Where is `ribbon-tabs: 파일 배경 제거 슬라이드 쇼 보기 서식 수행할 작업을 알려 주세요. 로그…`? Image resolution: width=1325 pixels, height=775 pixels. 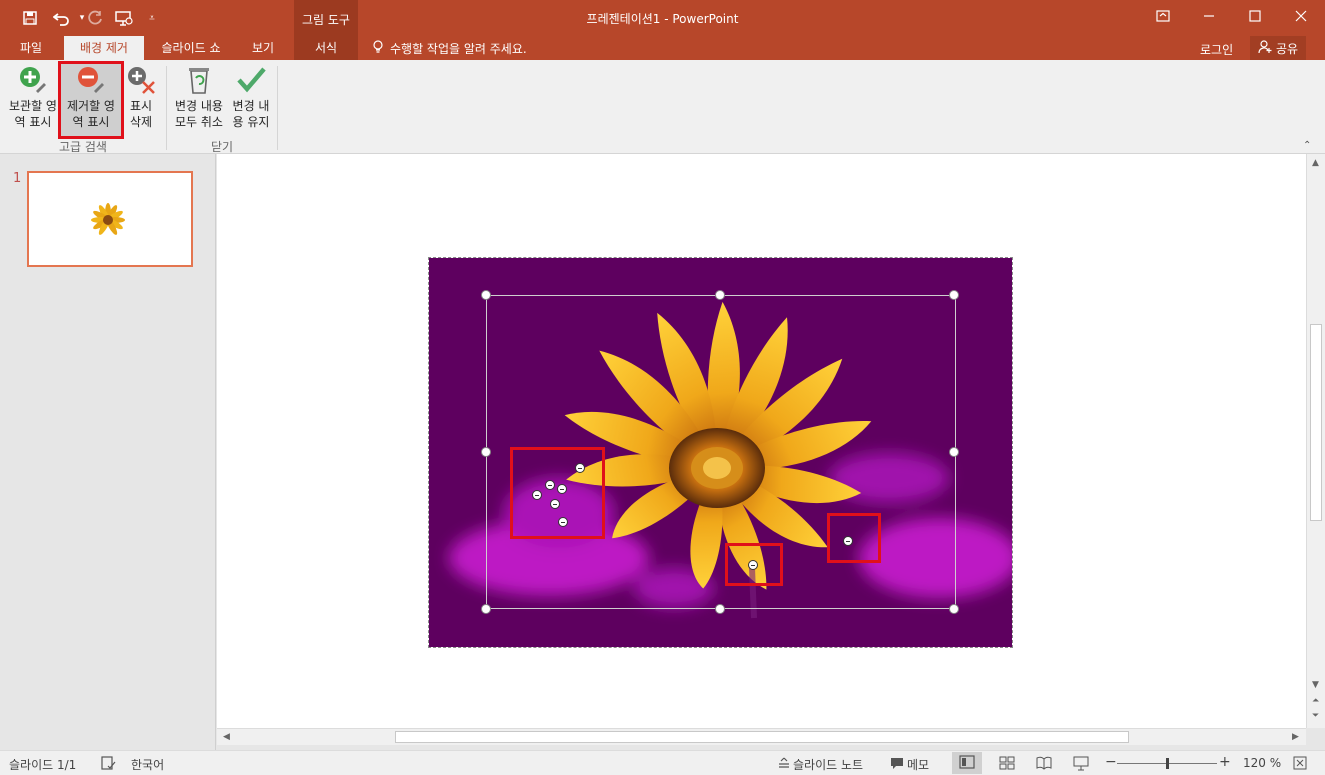
ribbon-tabs: 파일 배경 제거 슬라이드 쇼 보기 서식 수행할 작업을 알려 주세요. 로그… is located at coordinates (662, 48).